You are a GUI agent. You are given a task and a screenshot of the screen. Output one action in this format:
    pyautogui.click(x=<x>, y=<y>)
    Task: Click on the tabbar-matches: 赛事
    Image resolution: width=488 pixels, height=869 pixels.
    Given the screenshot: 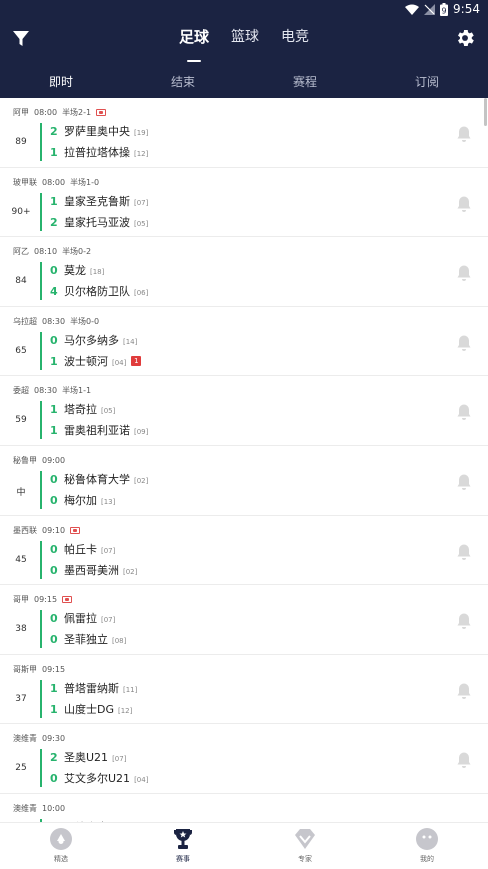 What is the action you would take?
    pyautogui.click(x=183, y=846)
    